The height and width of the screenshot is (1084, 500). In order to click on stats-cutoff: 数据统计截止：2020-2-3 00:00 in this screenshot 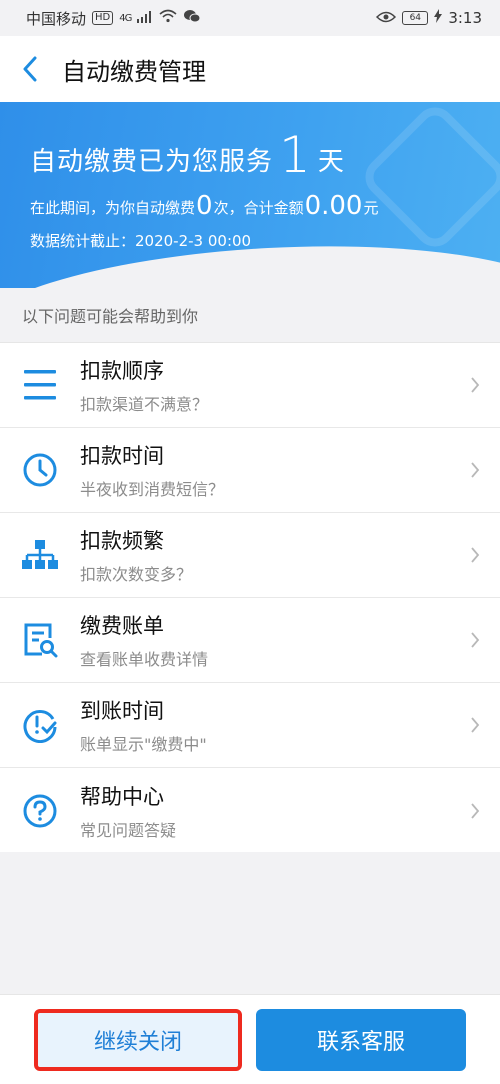, I will do `click(141, 241)`.